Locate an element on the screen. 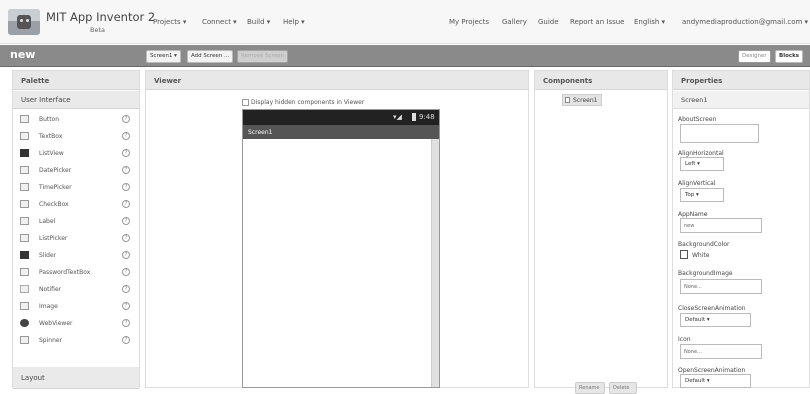 This screenshot has height=394, width=810. listpicker-icon is located at coordinates (24, 238).